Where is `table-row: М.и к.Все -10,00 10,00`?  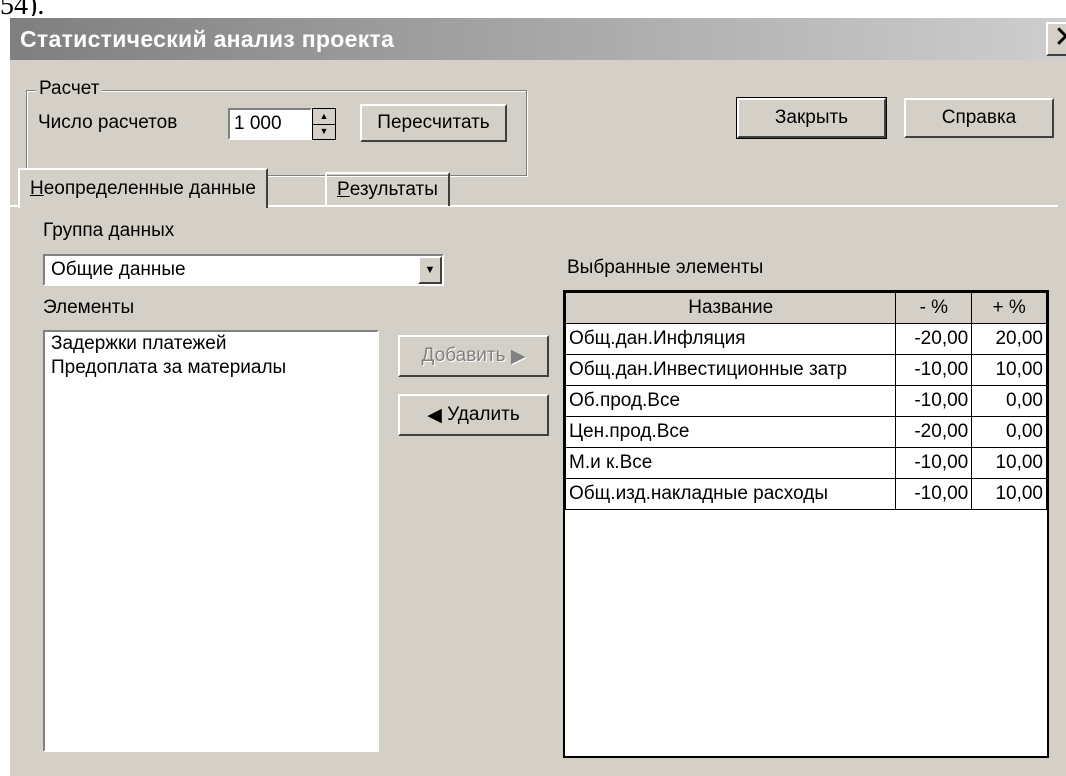
table-row: М.и к.Все -10,00 10,00 is located at coordinates (805, 463).